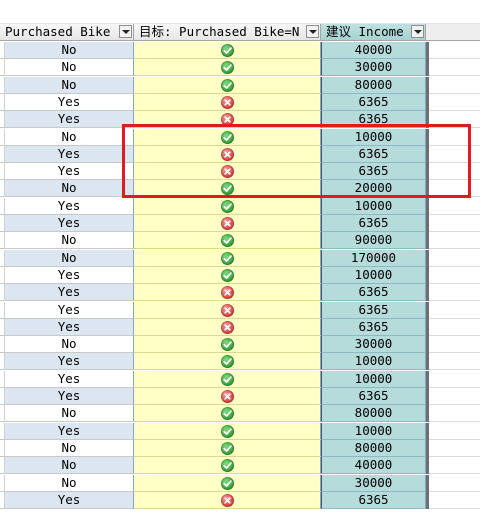 The image size is (480, 512). Describe the element at coordinates (373, 241) in the screenshot. I see `income-cell: 90000` at that location.